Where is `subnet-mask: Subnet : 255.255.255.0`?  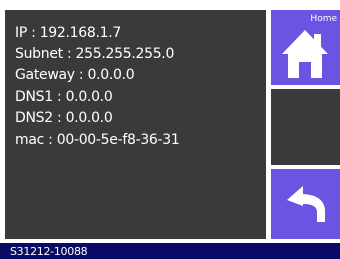 subnet-mask: Subnet : 255.255.255.0 is located at coordinates (95, 54).